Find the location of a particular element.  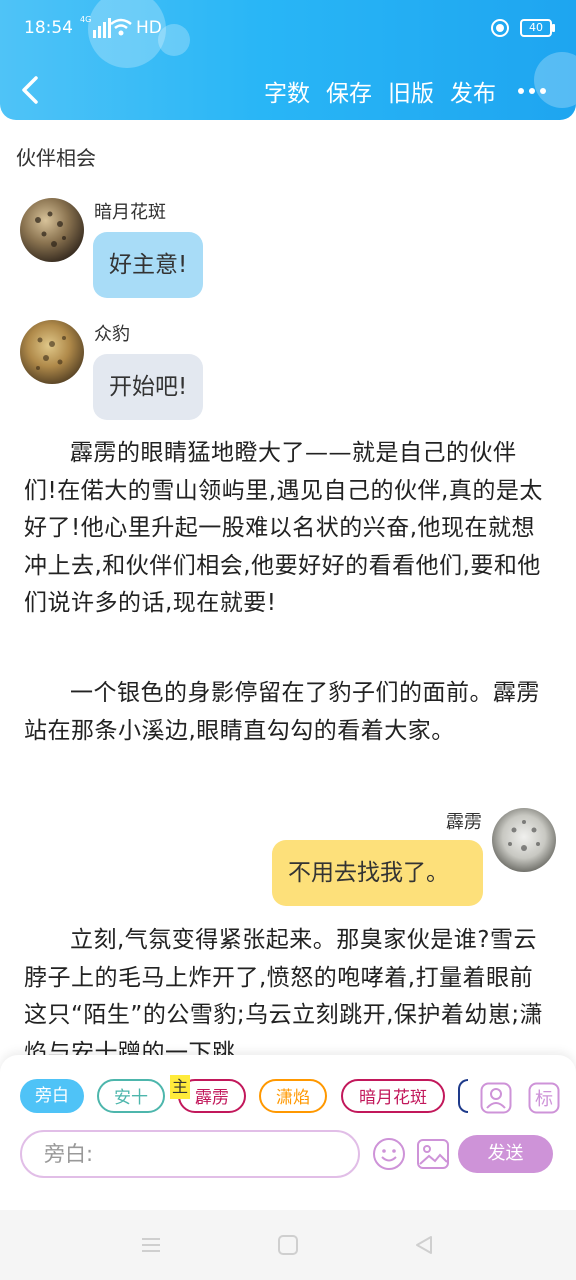

role-chip: 安十 is located at coordinates (131, 1096).